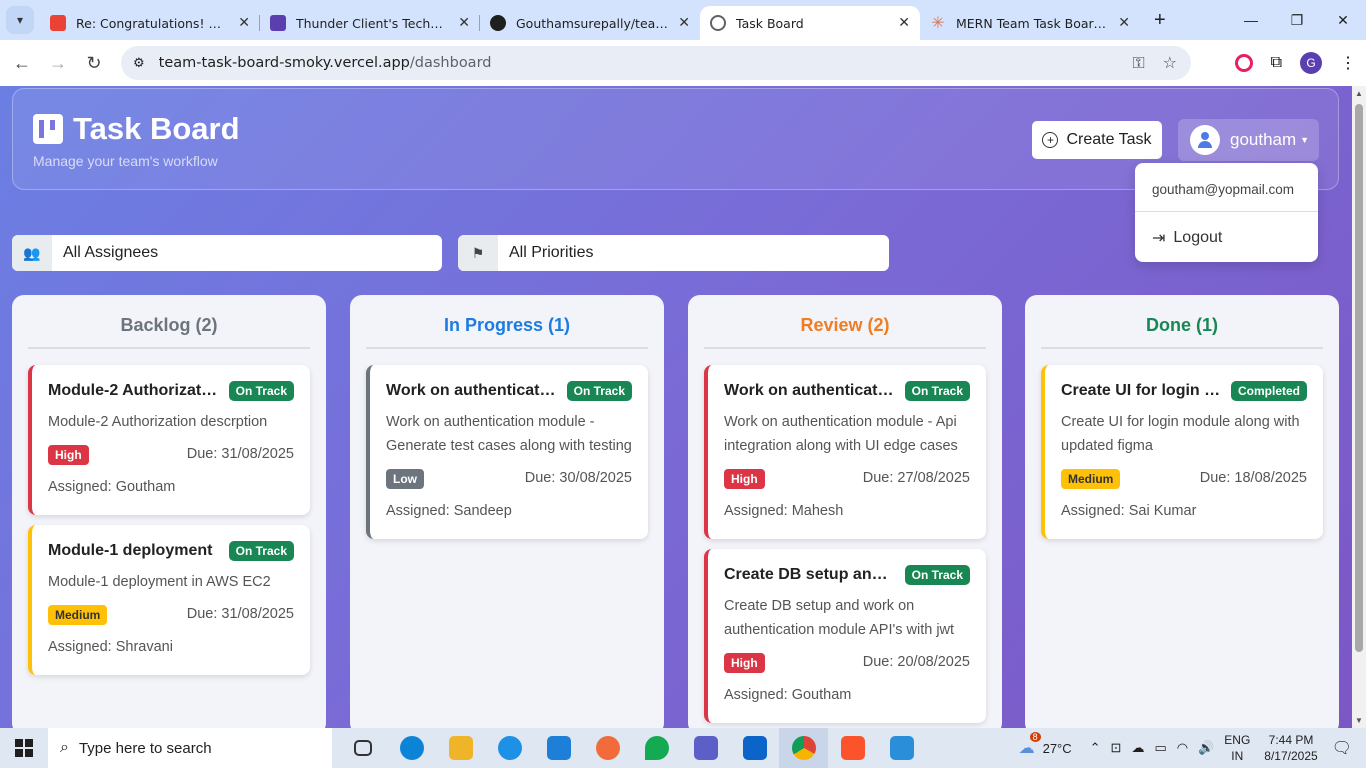 The height and width of the screenshot is (768, 1366). Describe the element at coordinates (284, 63) in the screenshot. I see `url-host: team-task-board-smoky.vercel.app` at that location.